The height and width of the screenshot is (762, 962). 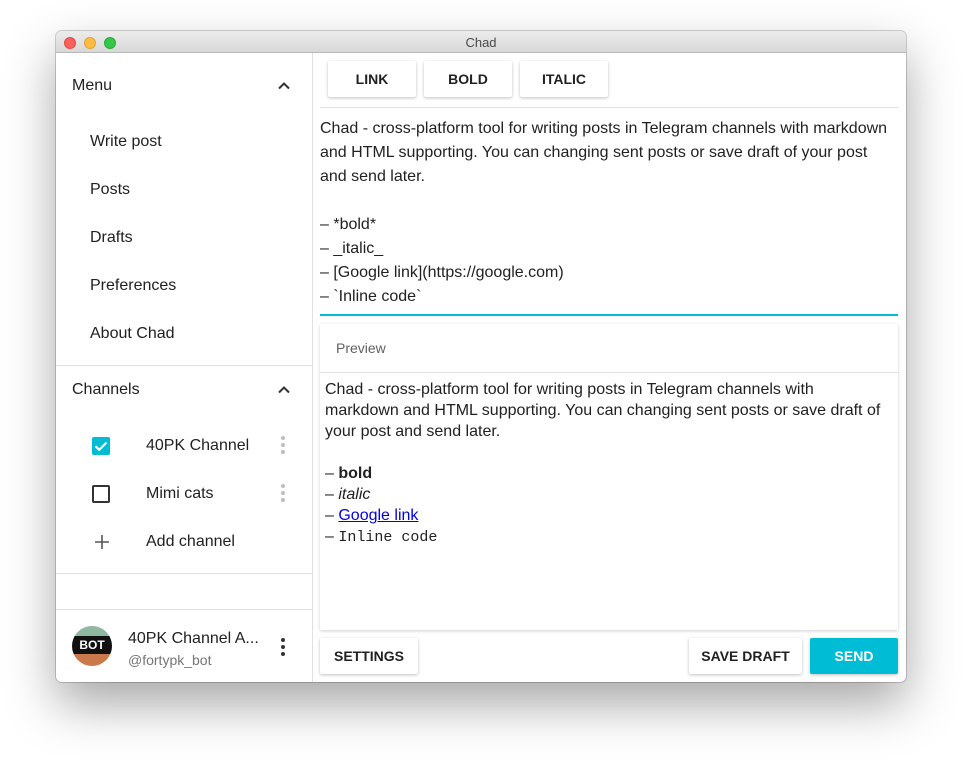 What do you see at coordinates (102, 542) in the screenshot?
I see `plus-icon` at bounding box center [102, 542].